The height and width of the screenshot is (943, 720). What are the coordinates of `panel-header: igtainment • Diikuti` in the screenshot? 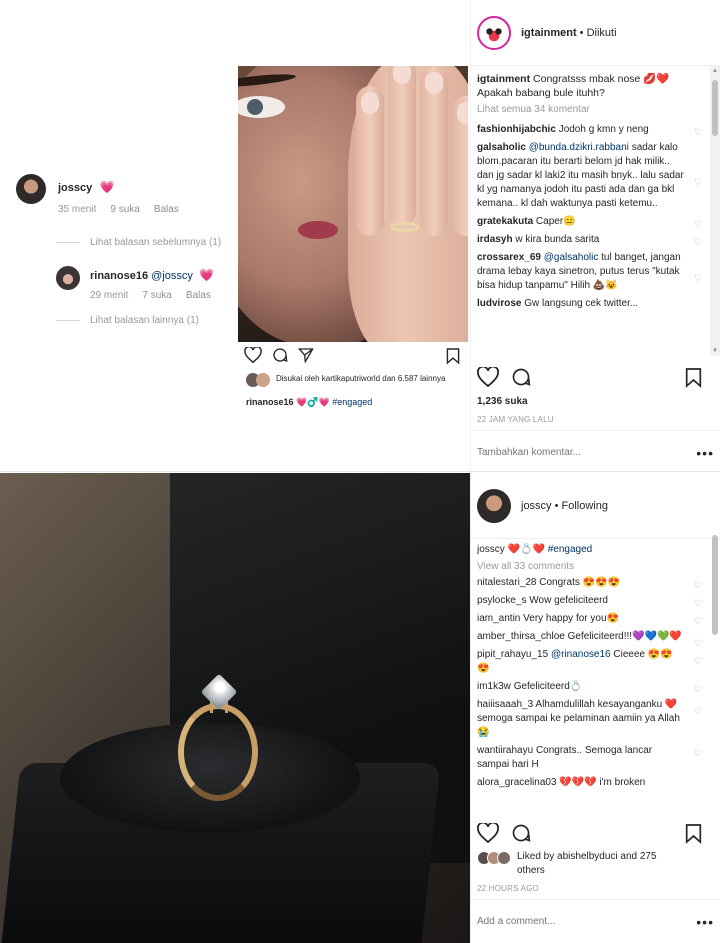 It's located at (595, 33).